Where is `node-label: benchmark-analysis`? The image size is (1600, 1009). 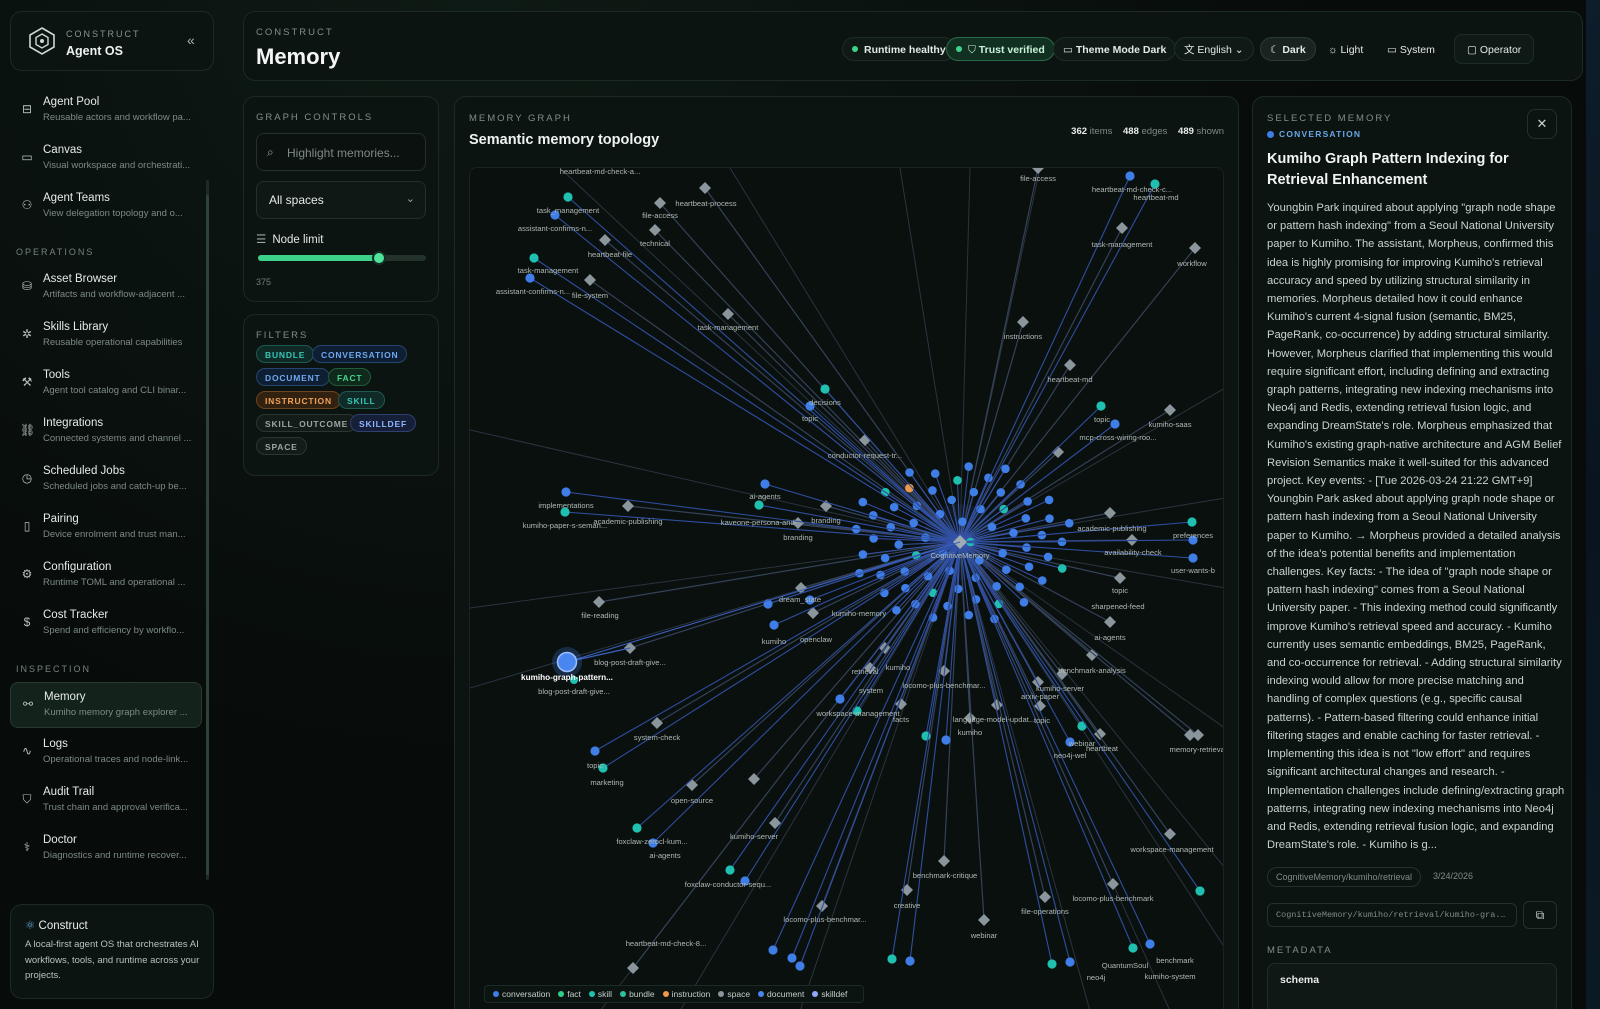
node-label: benchmark-analysis is located at coordinates (1092, 670).